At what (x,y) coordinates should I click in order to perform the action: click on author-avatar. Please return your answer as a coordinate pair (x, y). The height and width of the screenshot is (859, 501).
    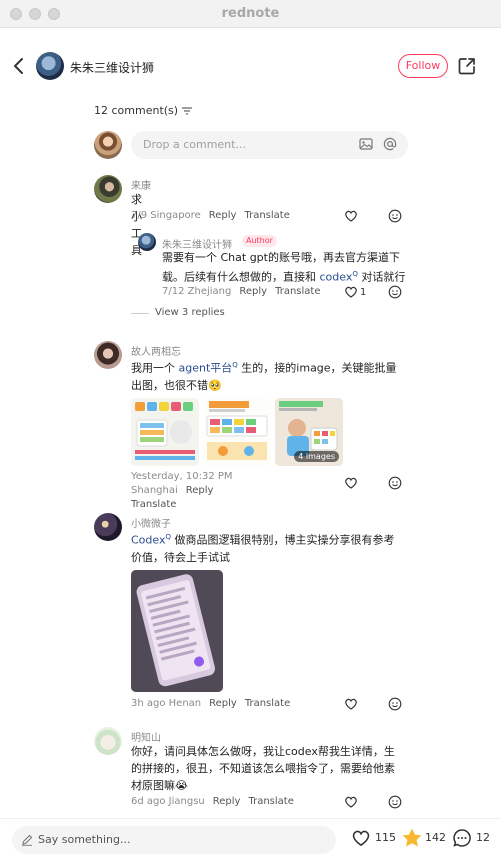
    Looking at the image, I should click on (50, 66).